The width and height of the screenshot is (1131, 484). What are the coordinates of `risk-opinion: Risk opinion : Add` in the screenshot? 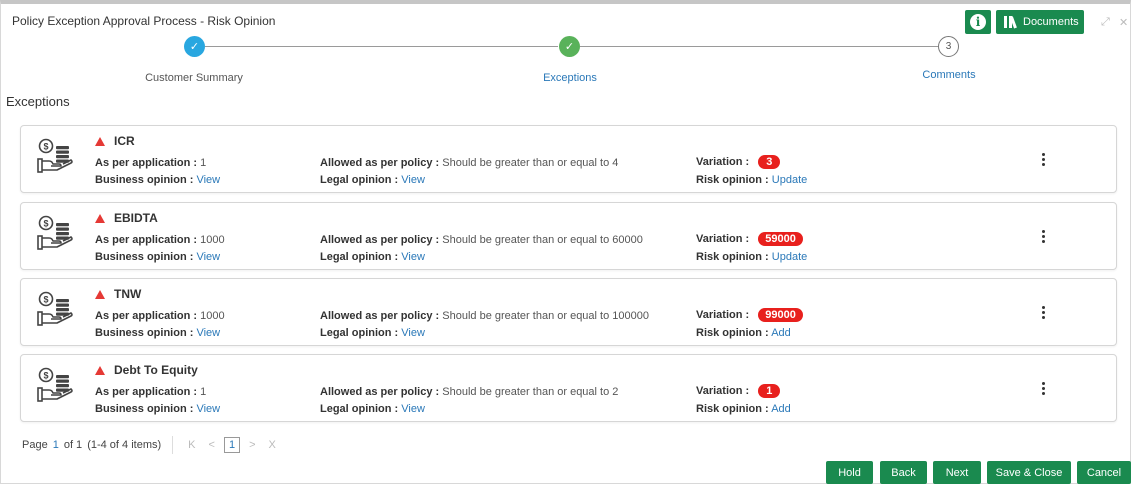 It's located at (743, 409).